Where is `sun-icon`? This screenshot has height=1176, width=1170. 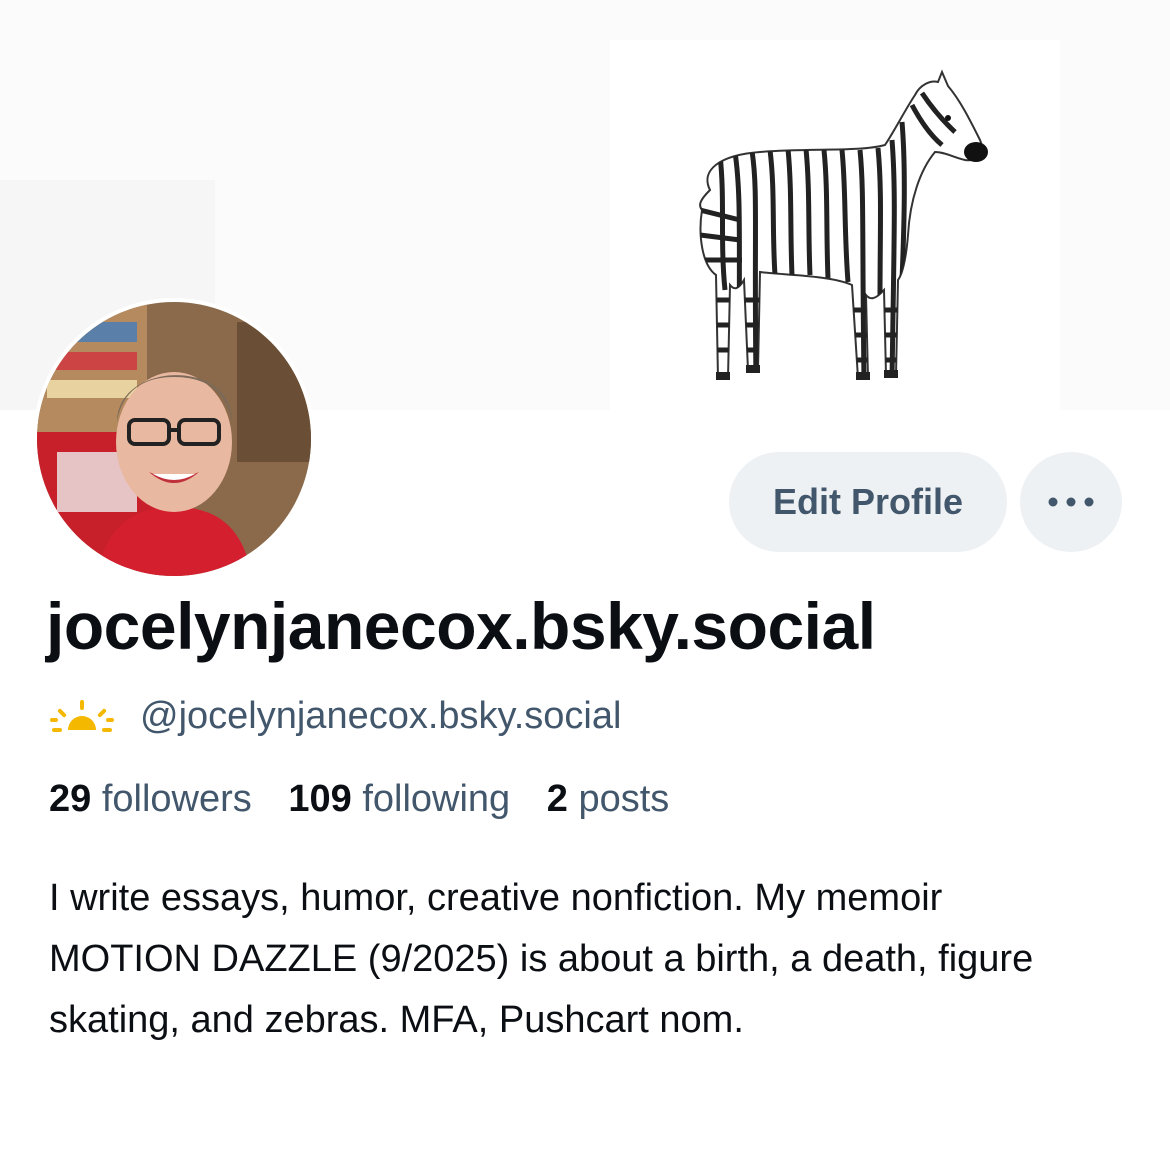 sun-icon is located at coordinates (82, 716).